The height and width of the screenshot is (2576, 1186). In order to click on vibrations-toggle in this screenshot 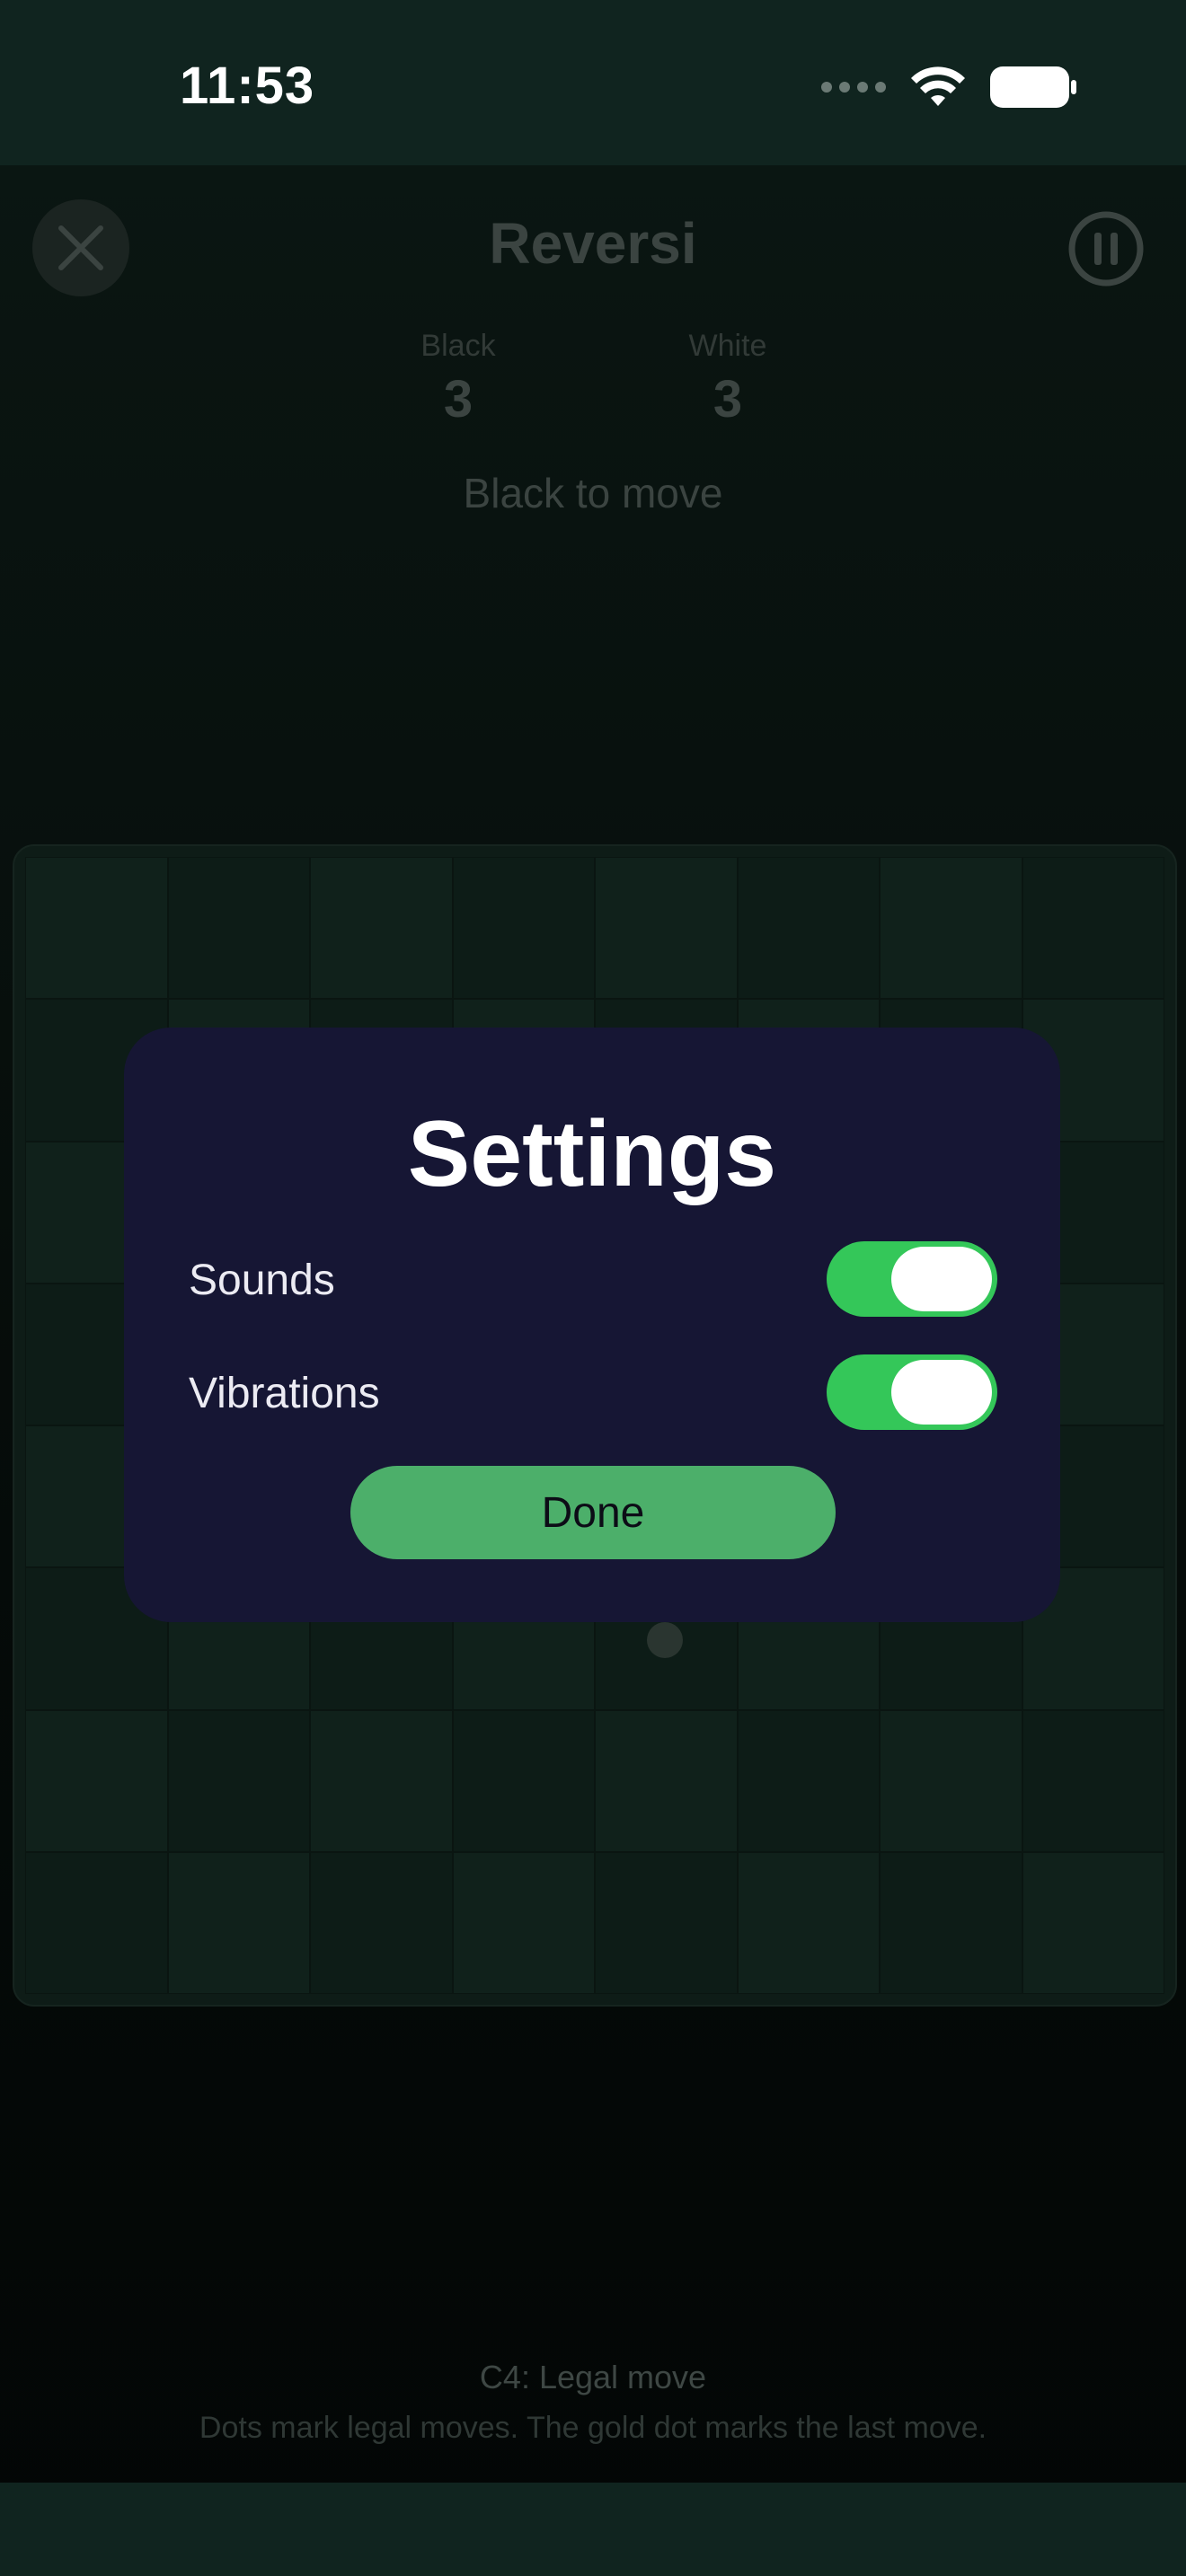, I will do `click(912, 1392)`.